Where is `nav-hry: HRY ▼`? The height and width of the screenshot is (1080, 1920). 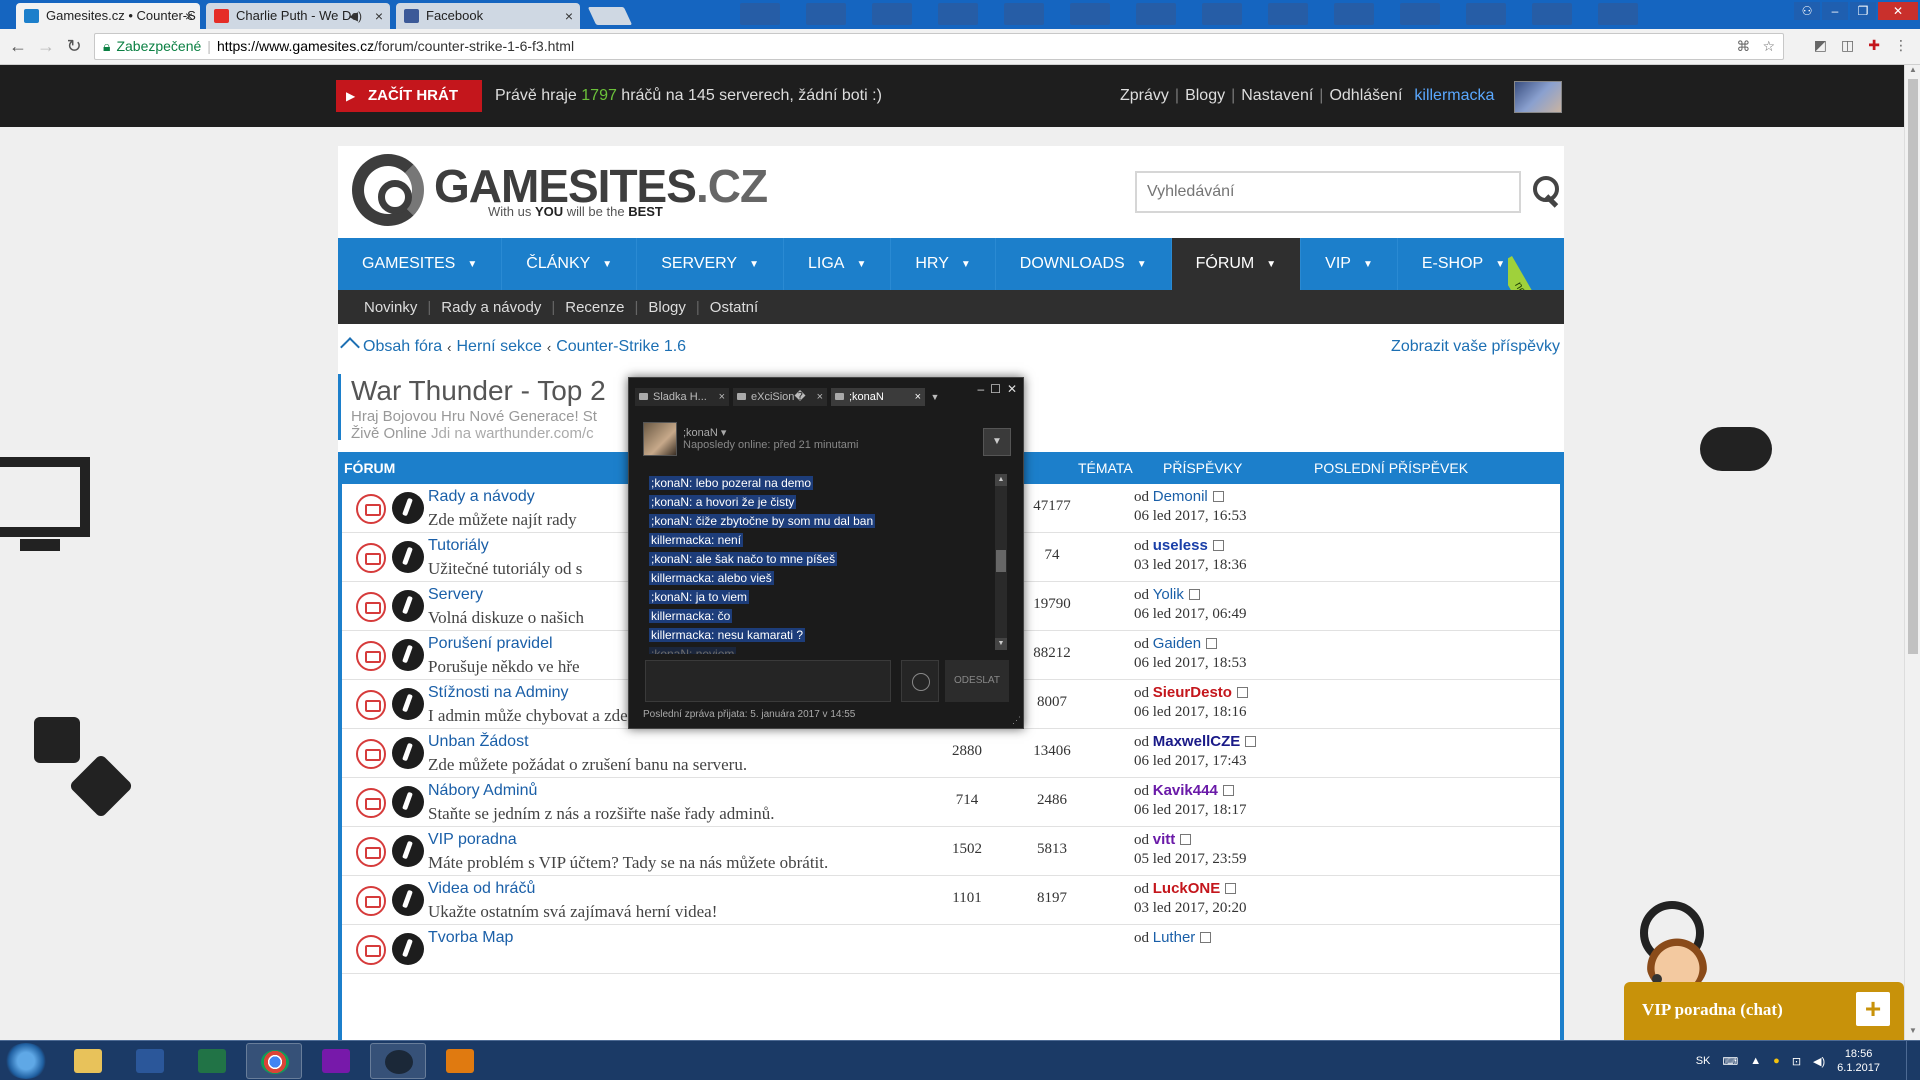
nav-hry: HRY ▼ is located at coordinates (943, 264).